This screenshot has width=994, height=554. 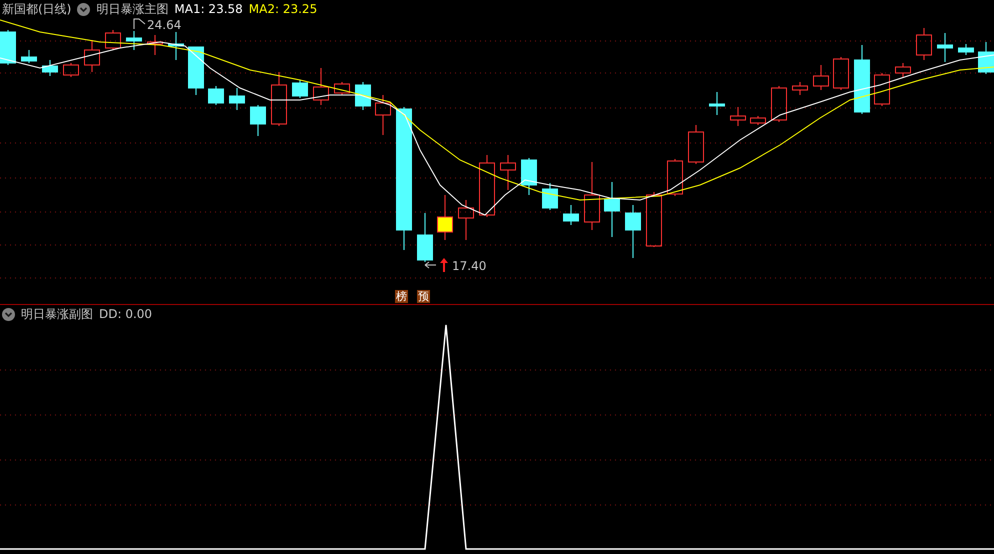 What do you see at coordinates (283, 9) in the screenshot?
I see `moving-average-label: MA2: 23.25` at bounding box center [283, 9].